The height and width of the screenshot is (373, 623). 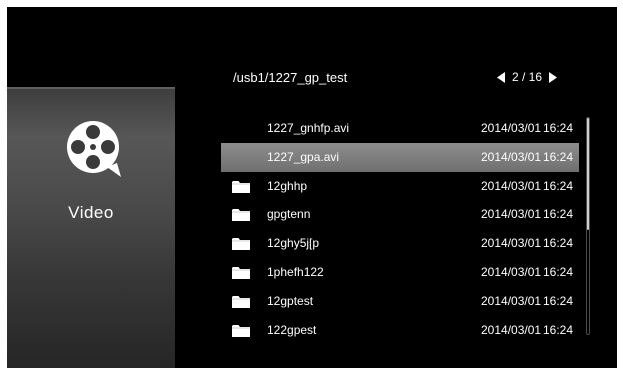 What do you see at coordinates (400, 272) in the screenshot?
I see `folder-row: 1phefh122 2014/03/01 16:24` at bounding box center [400, 272].